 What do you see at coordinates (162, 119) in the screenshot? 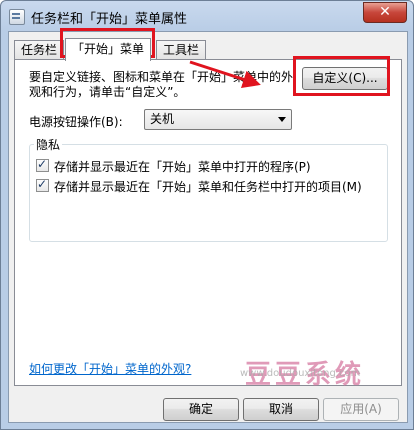
I see `power-button-value: 关机` at bounding box center [162, 119].